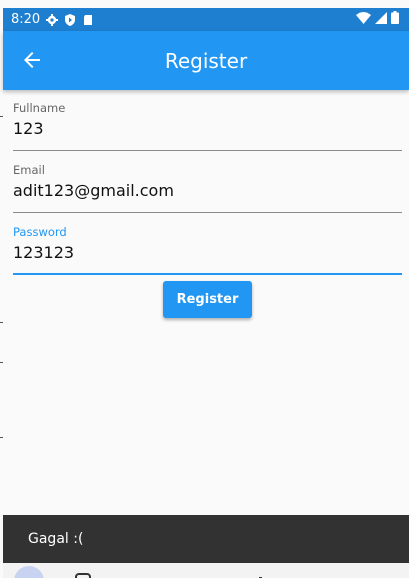  I want to click on snackbar-message: Gagal :(, so click(56, 539).